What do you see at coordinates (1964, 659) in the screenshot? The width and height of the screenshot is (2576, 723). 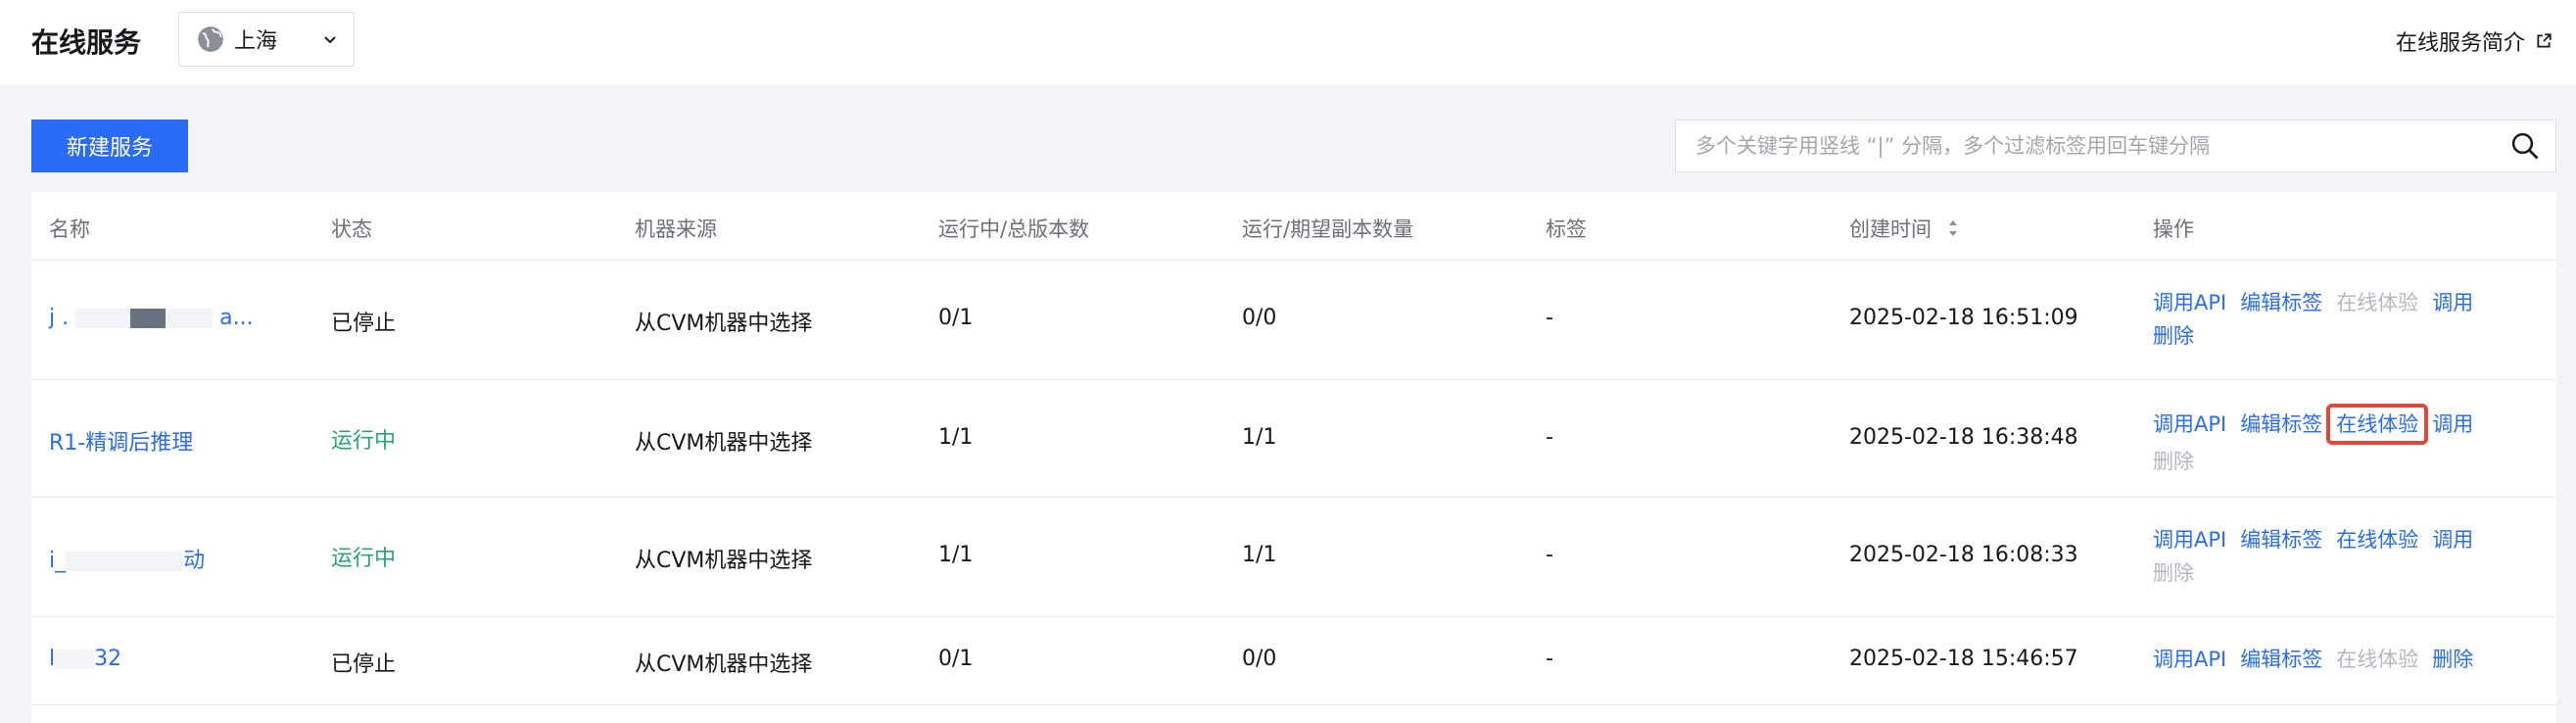 I see `created-time: 2025-02-18 15:46:57` at bounding box center [1964, 659].